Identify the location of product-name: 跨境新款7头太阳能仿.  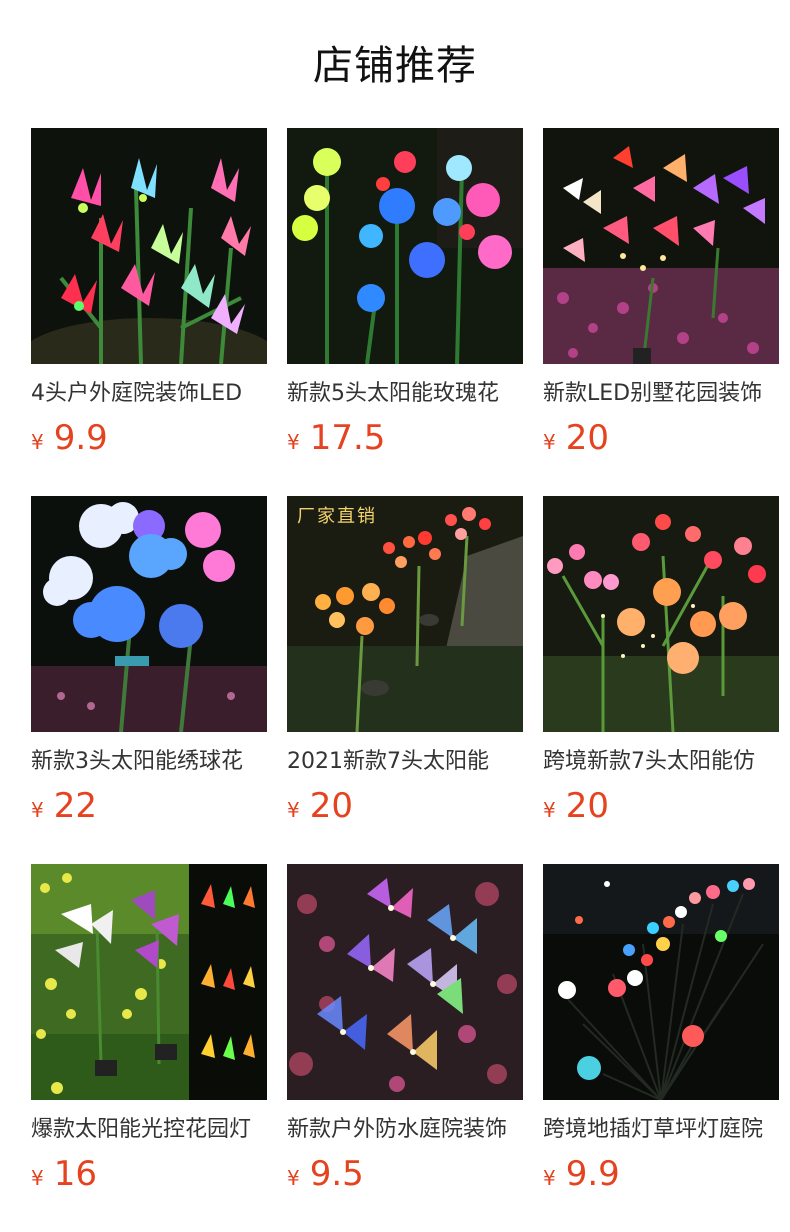
(661, 762).